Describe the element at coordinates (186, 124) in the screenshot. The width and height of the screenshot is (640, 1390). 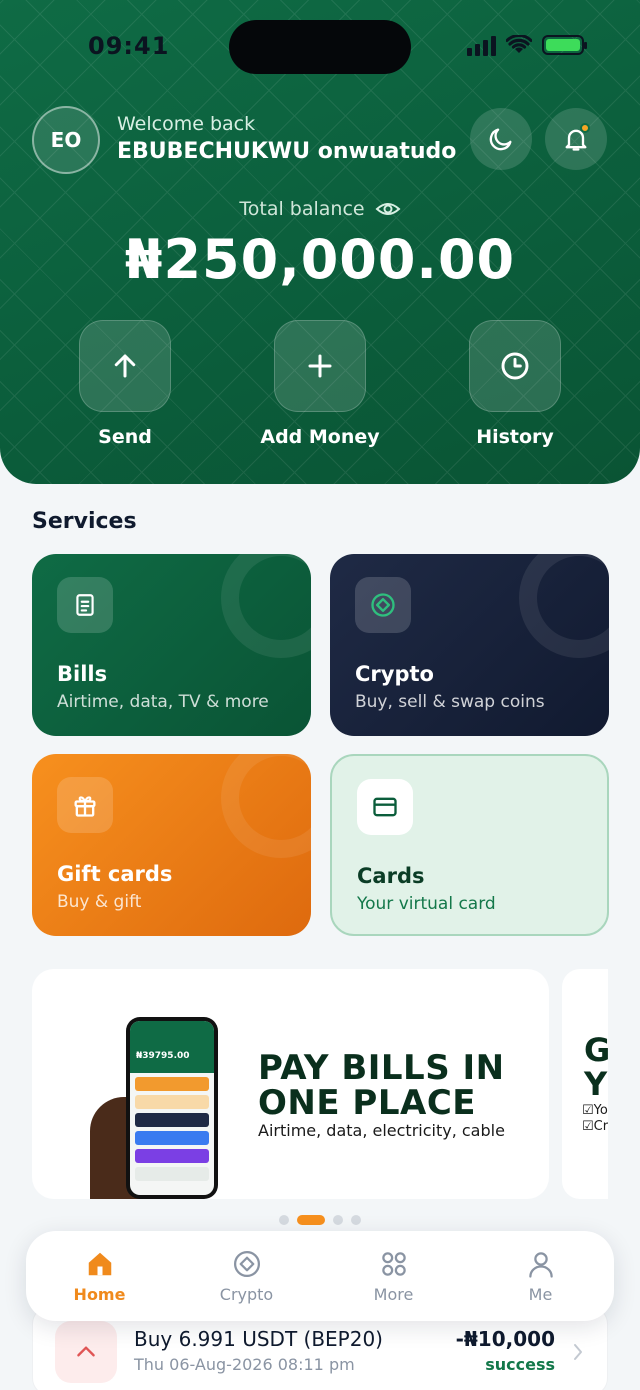
I see `welcome-text: Welcome back` at that location.